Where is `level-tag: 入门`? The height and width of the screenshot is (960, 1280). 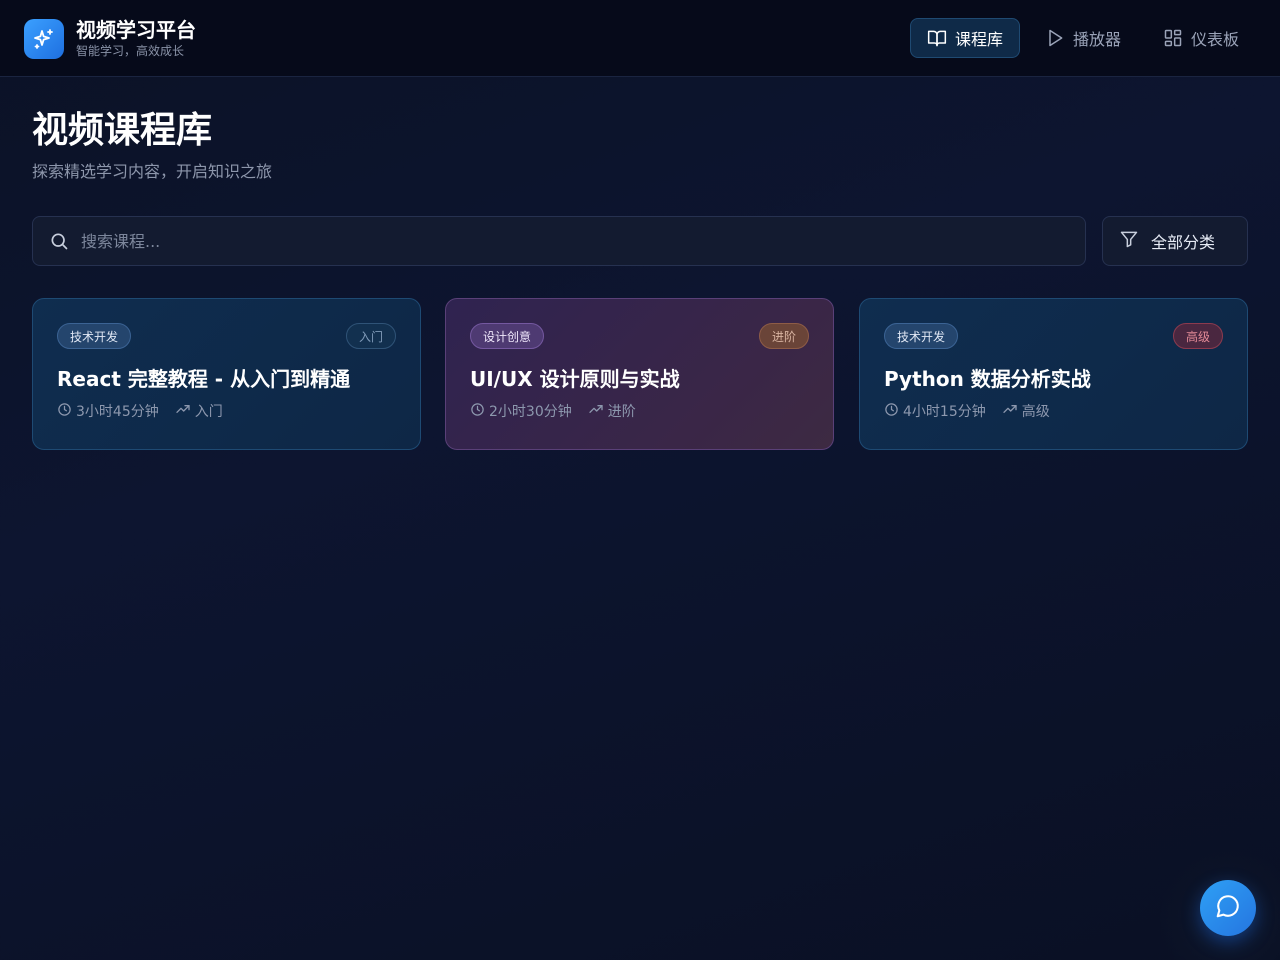 level-tag: 入门 is located at coordinates (370, 336).